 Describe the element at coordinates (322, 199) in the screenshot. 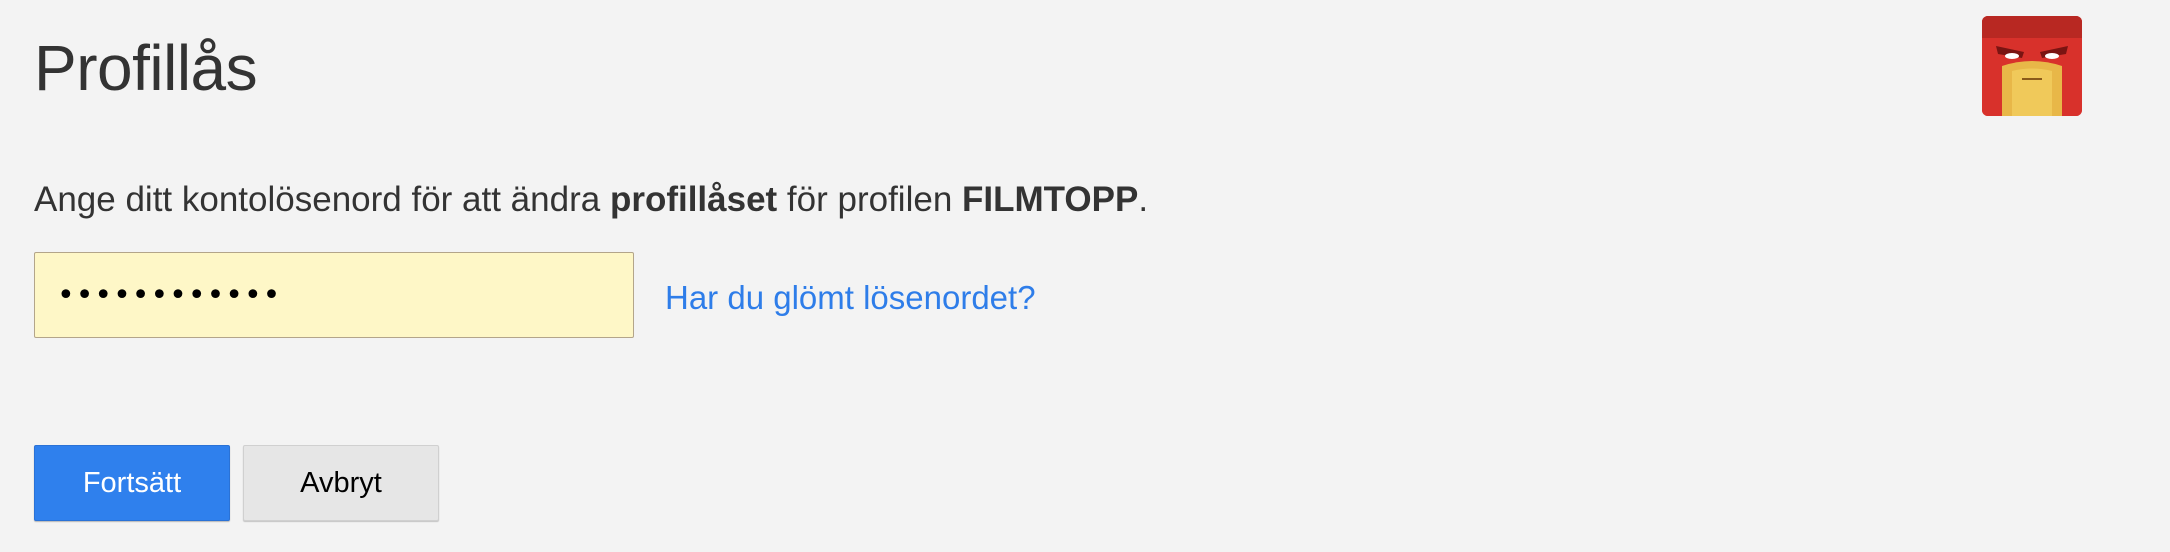

I see `instruction-prefix: Ange ditt kontolösenord för att ändra` at that location.